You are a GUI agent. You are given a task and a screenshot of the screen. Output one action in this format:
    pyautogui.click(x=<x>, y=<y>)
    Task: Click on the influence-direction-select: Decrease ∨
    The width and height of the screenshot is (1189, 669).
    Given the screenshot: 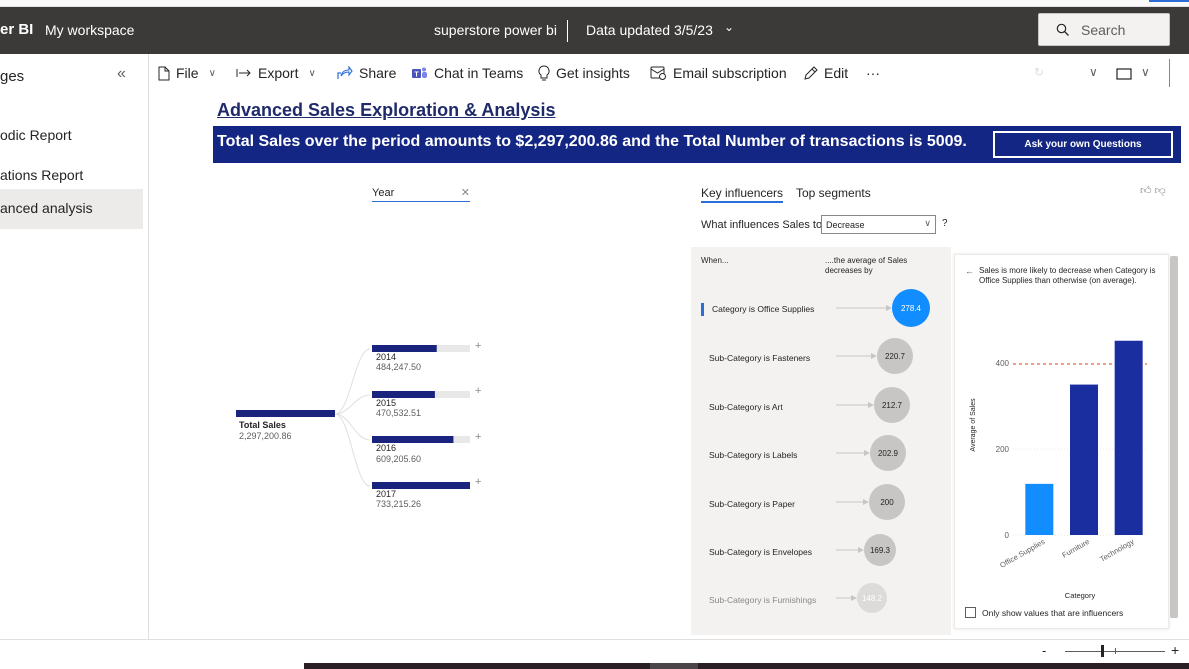 What is the action you would take?
    pyautogui.click(x=878, y=224)
    